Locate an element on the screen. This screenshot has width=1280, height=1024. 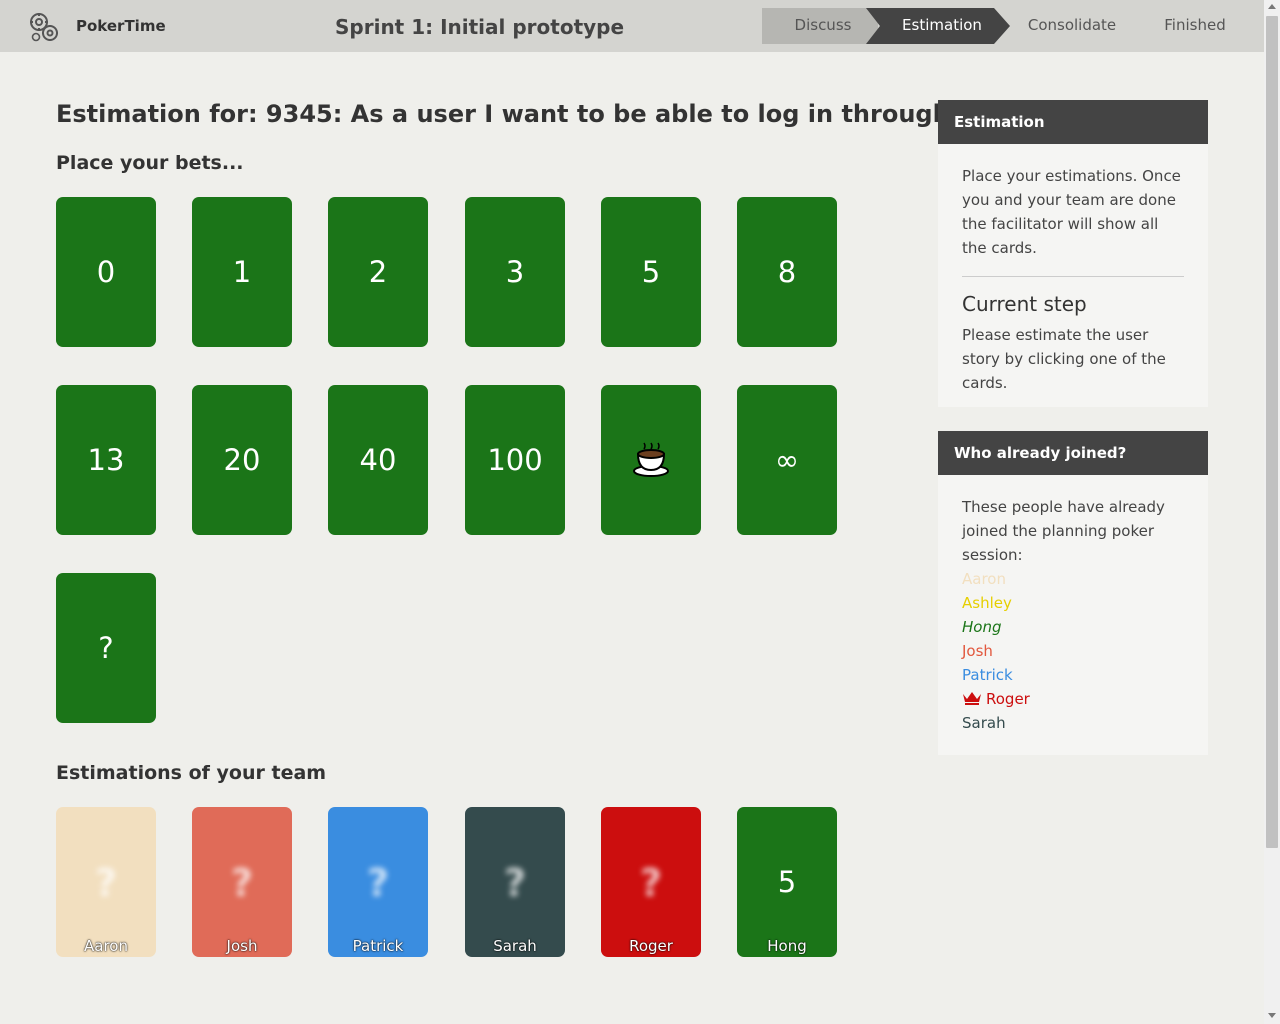
team-estimations-heading: Estimations of your team is located at coordinates (191, 773).